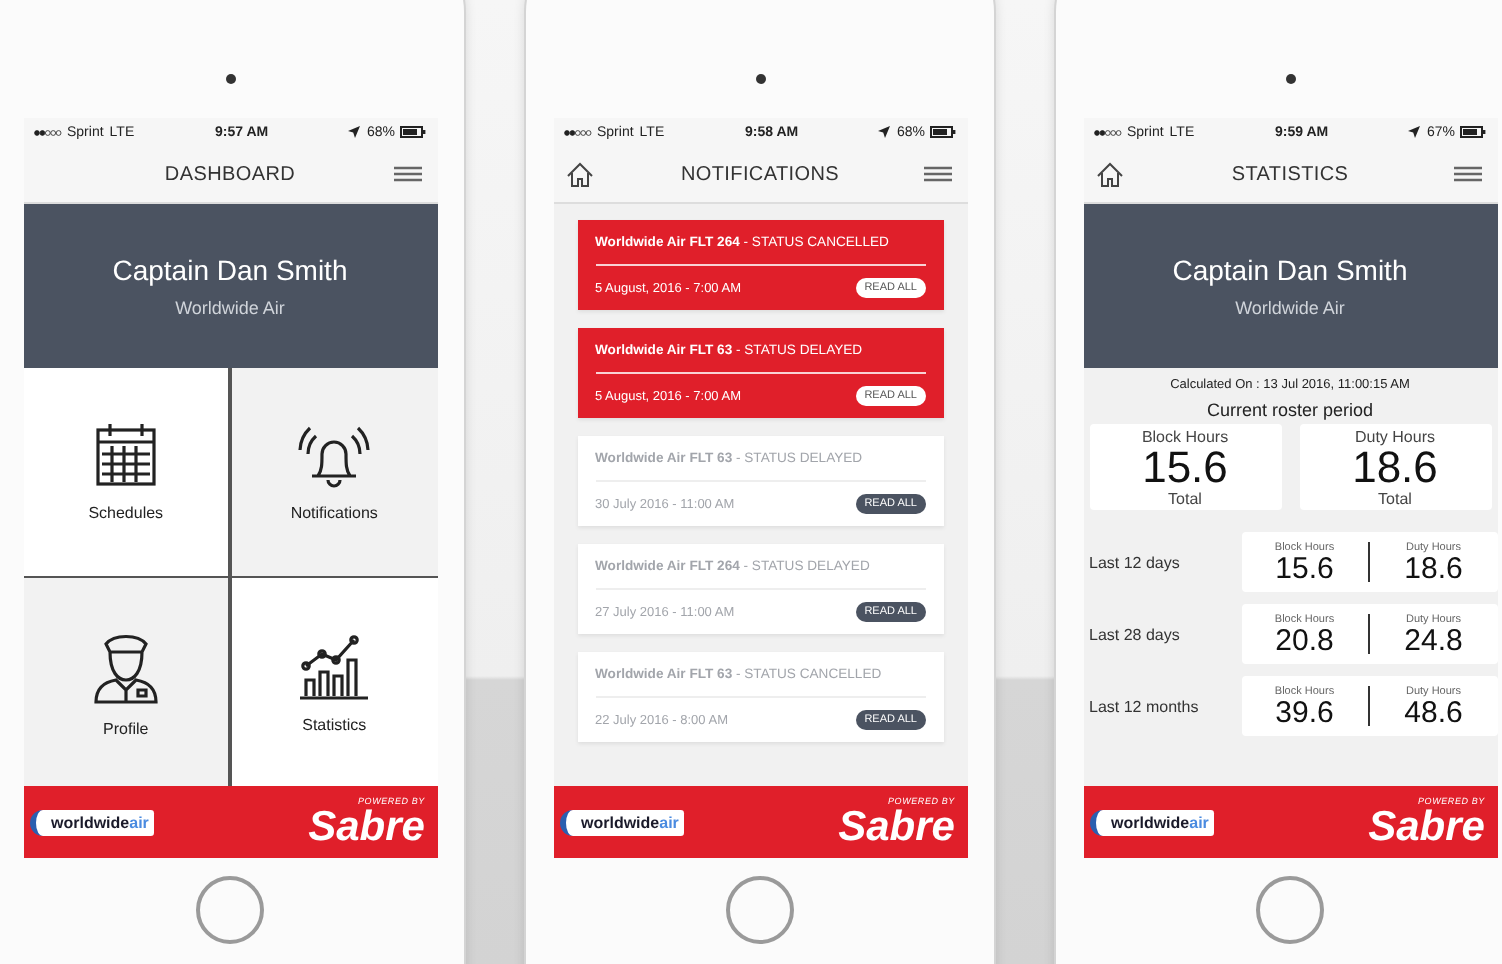 The width and height of the screenshot is (1502, 964). Describe the element at coordinates (1134, 634) in the screenshot. I see `period-label: Last 28 days` at that location.